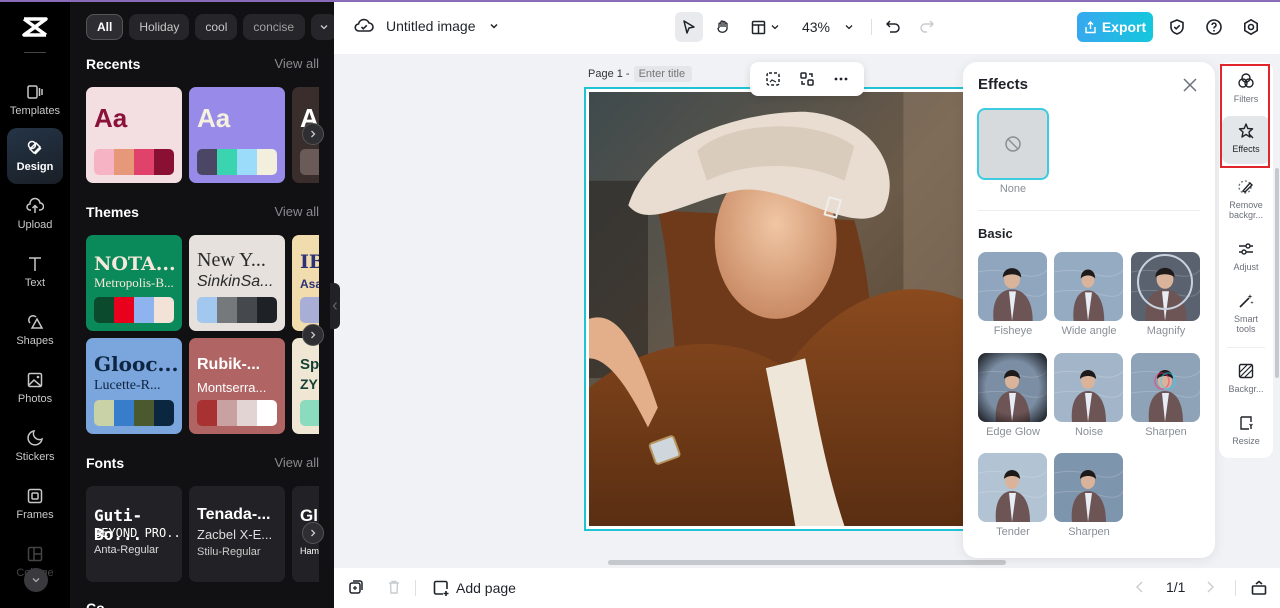 Image resolution: width=1280 pixels, height=608 pixels. Describe the element at coordinates (995, 233) in the screenshot. I see `basic-section-title: Basic` at that location.